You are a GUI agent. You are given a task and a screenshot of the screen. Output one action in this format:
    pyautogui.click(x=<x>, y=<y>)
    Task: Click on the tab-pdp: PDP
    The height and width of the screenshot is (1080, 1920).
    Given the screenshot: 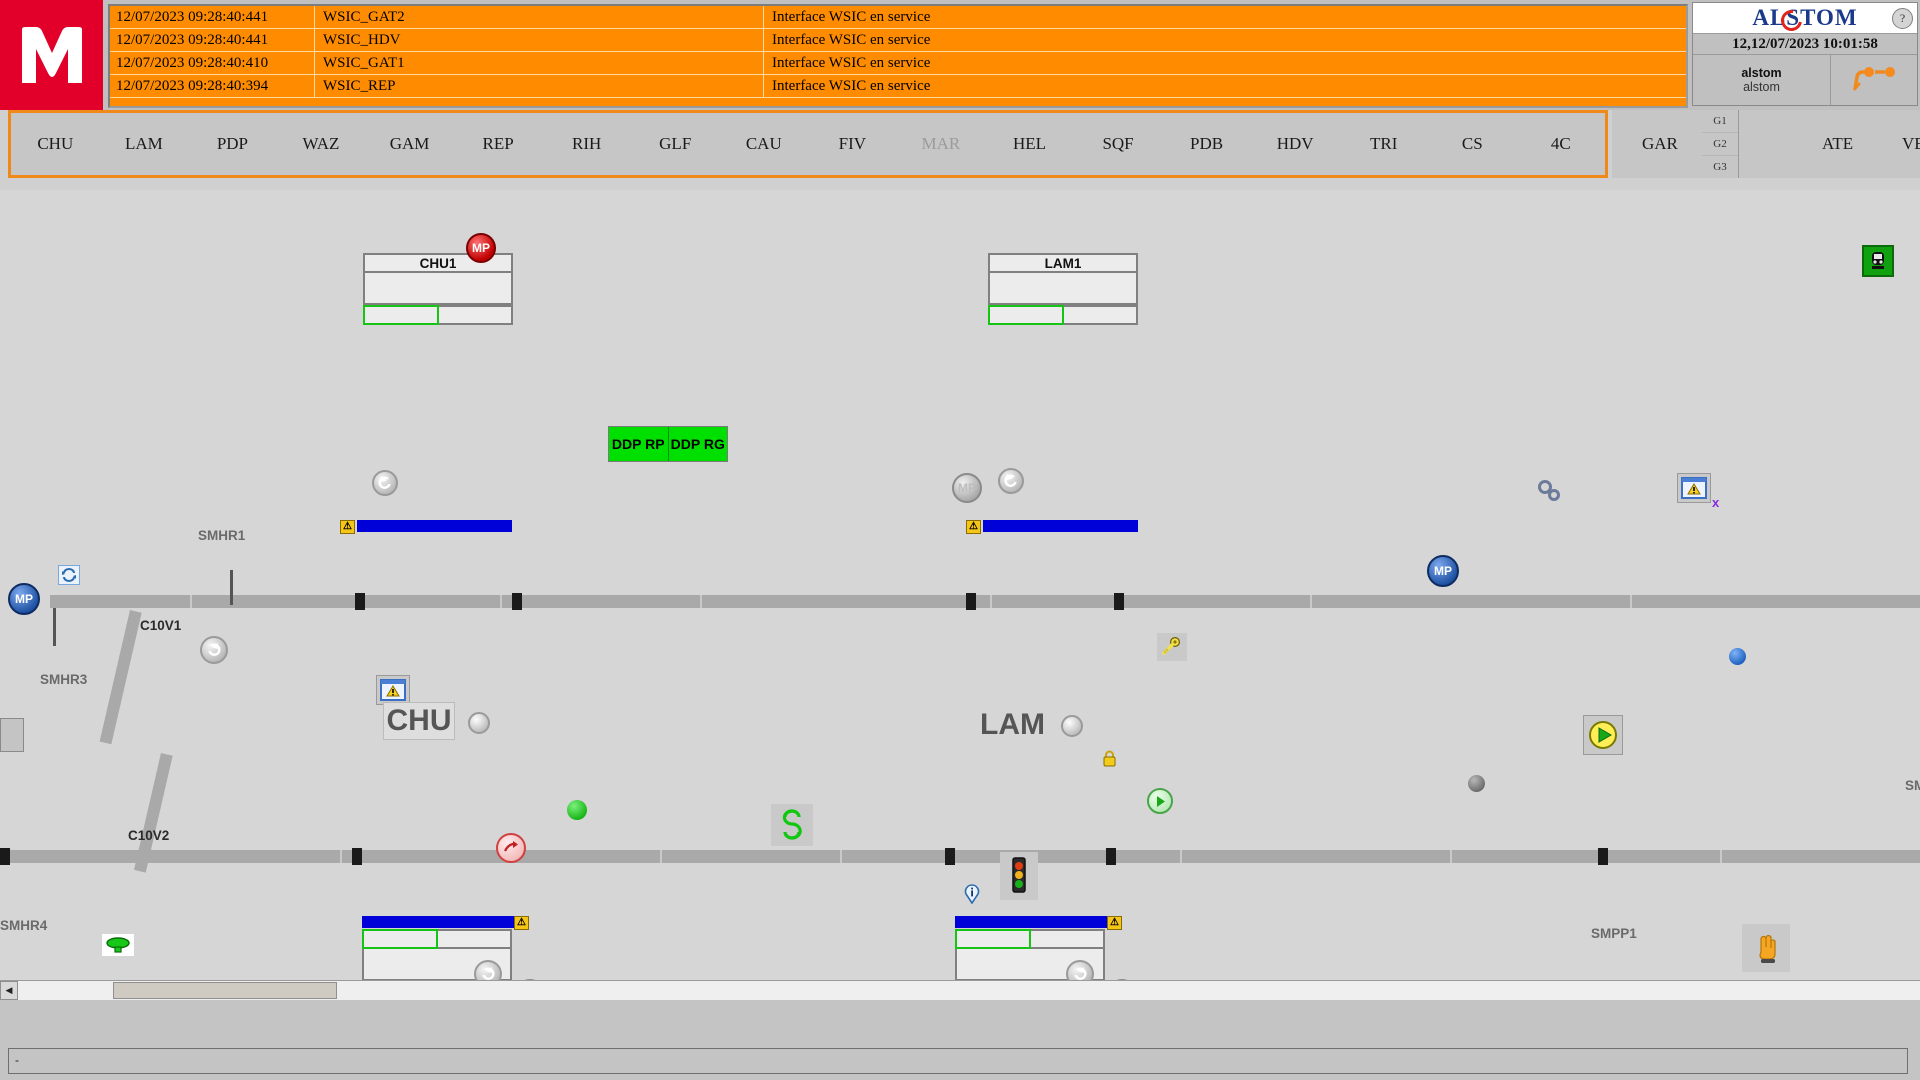 What is the action you would take?
    pyautogui.click(x=232, y=144)
    